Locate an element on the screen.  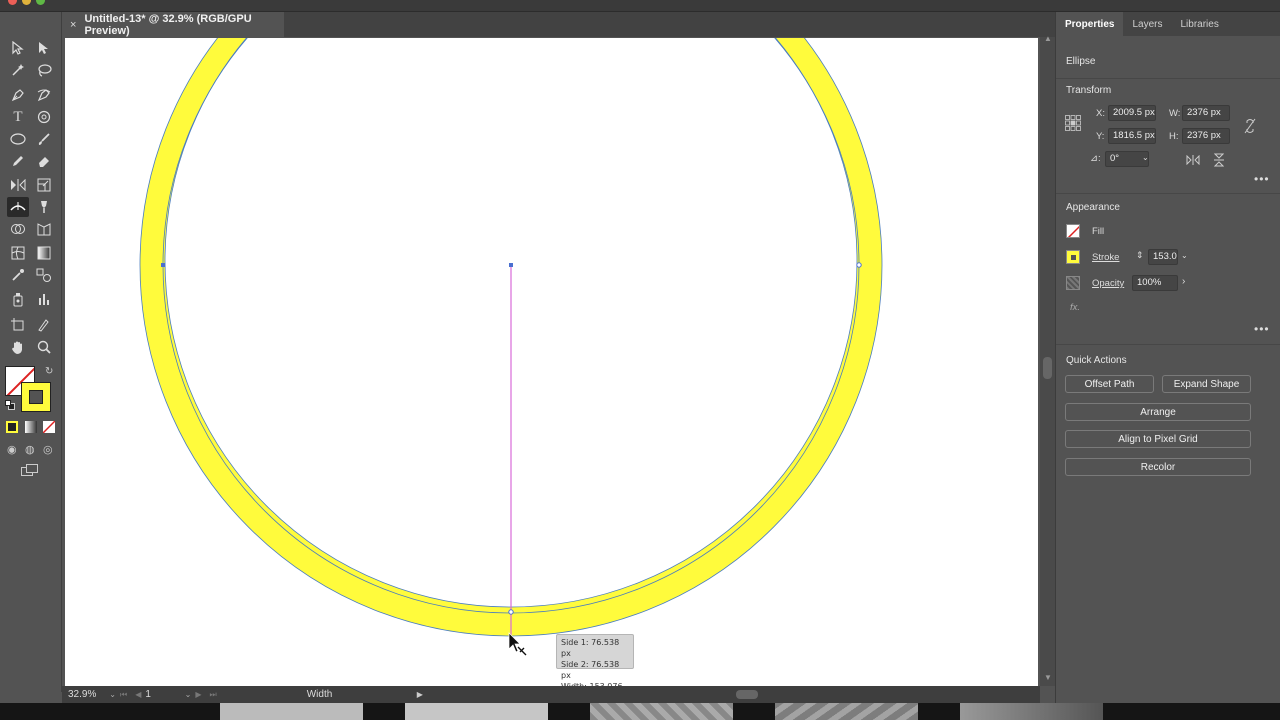
arrange-button: Arrange is located at coordinates (1158, 412).